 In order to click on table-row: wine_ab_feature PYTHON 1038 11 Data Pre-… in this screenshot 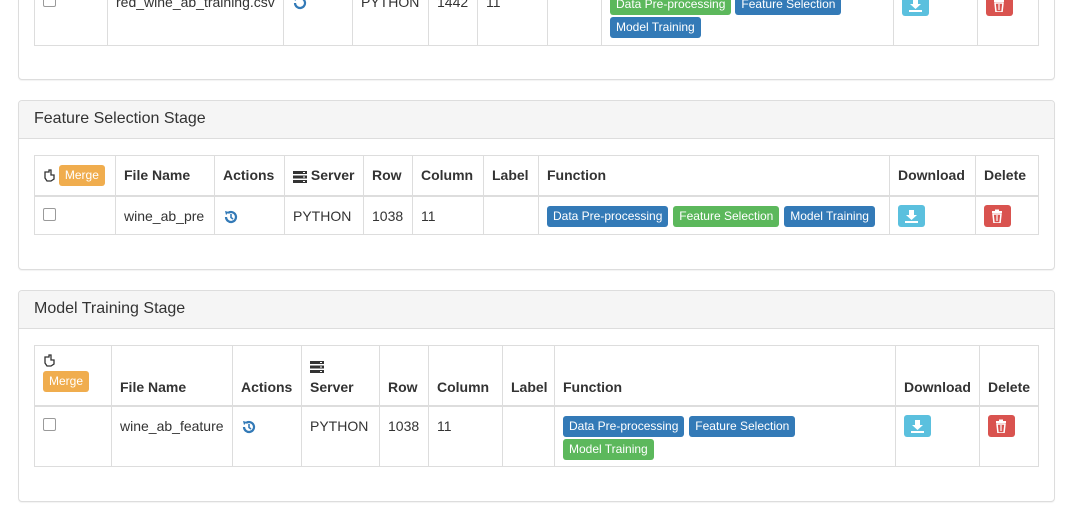, I will do `click(536, 436)`.